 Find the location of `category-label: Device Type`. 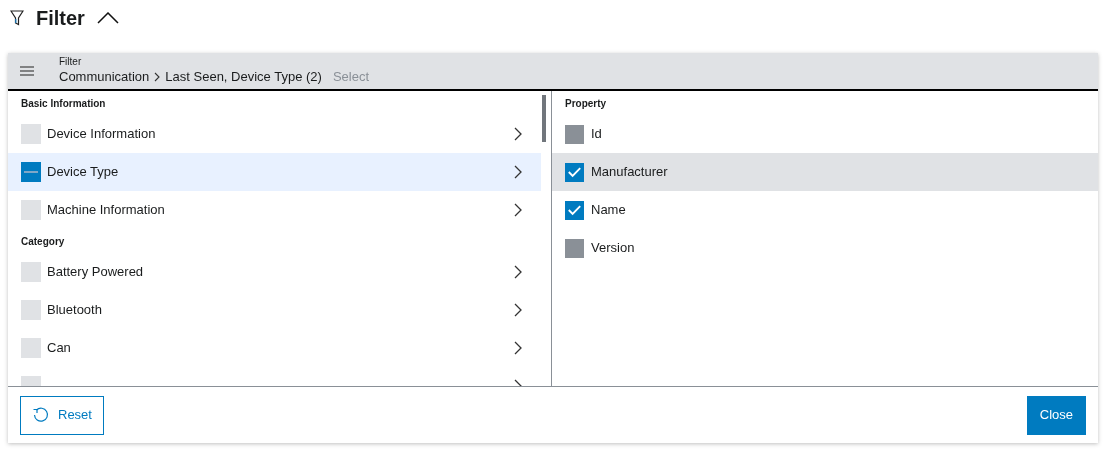

category-label: Device Type is located at coordinates (83, 172).